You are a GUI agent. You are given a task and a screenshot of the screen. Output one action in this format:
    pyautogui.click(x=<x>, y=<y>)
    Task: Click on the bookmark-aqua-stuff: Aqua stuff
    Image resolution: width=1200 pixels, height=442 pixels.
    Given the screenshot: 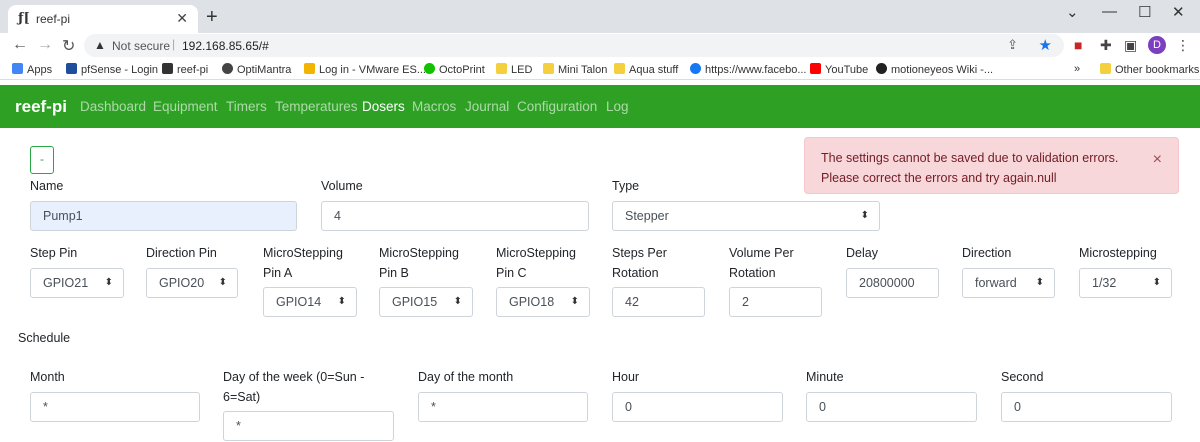 What is the action you would take?
    pyautogui.click(x=646, y=69)
    